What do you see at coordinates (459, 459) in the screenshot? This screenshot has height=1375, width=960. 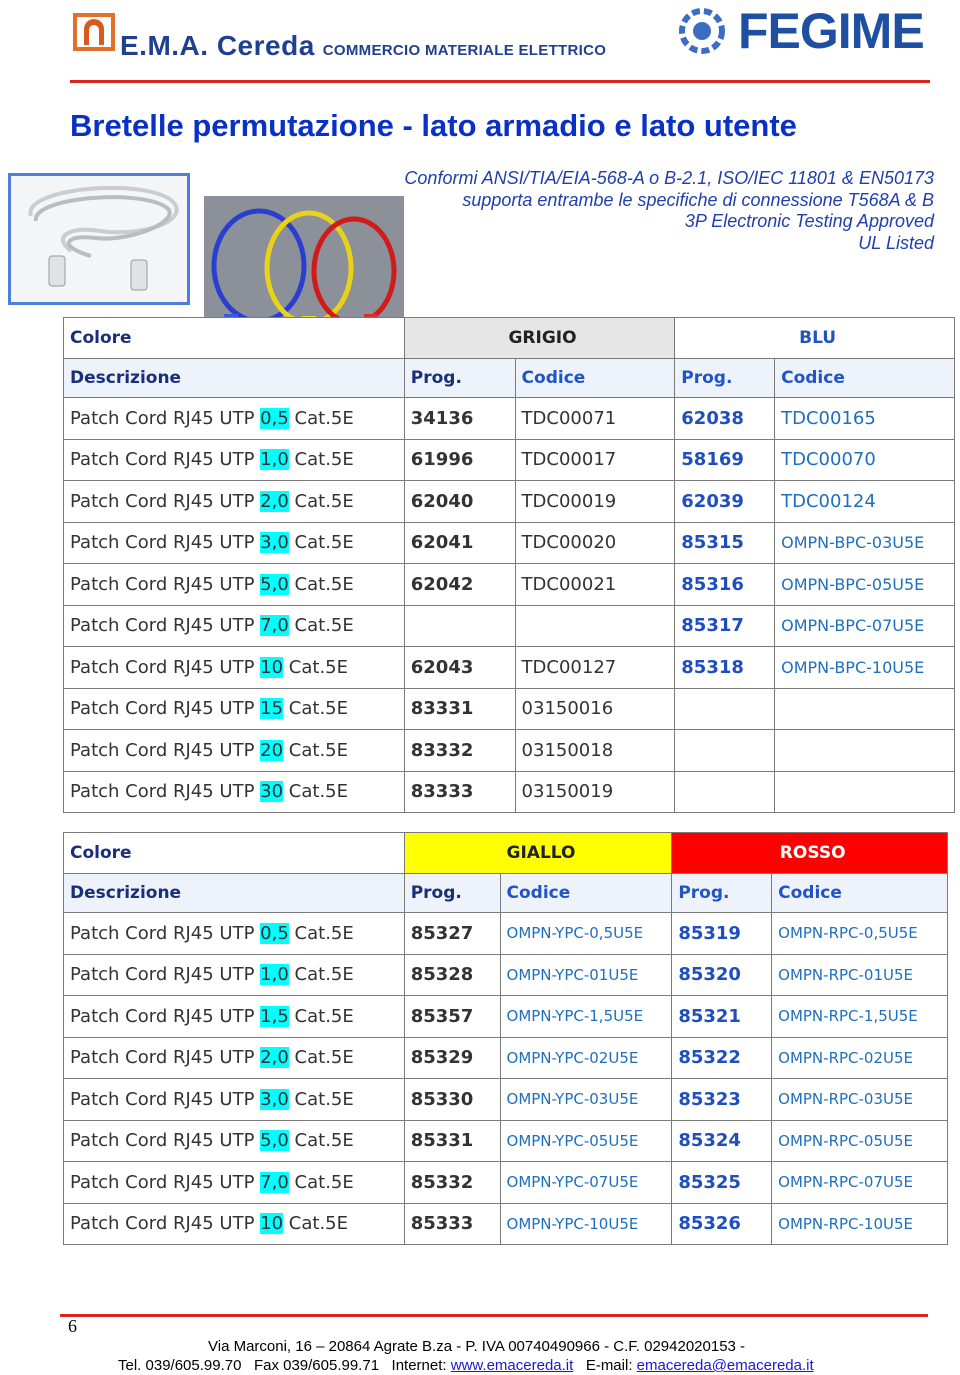 I see `prog-cell: 61996` at bounding box center [459, 459].